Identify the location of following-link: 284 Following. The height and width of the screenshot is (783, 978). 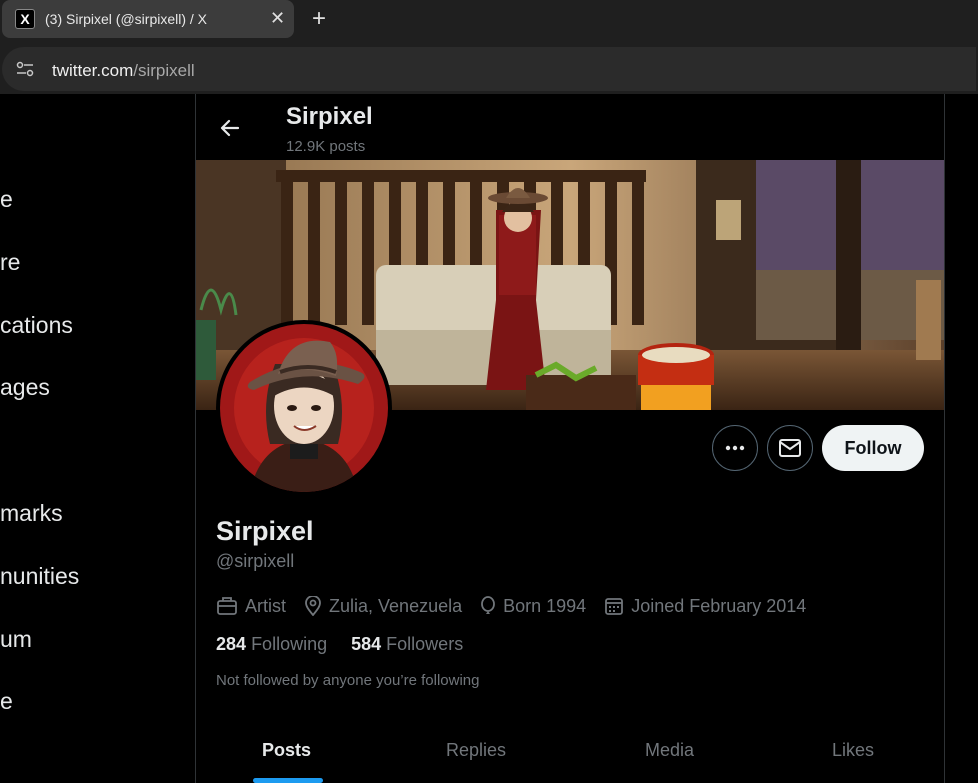
(271, 644).